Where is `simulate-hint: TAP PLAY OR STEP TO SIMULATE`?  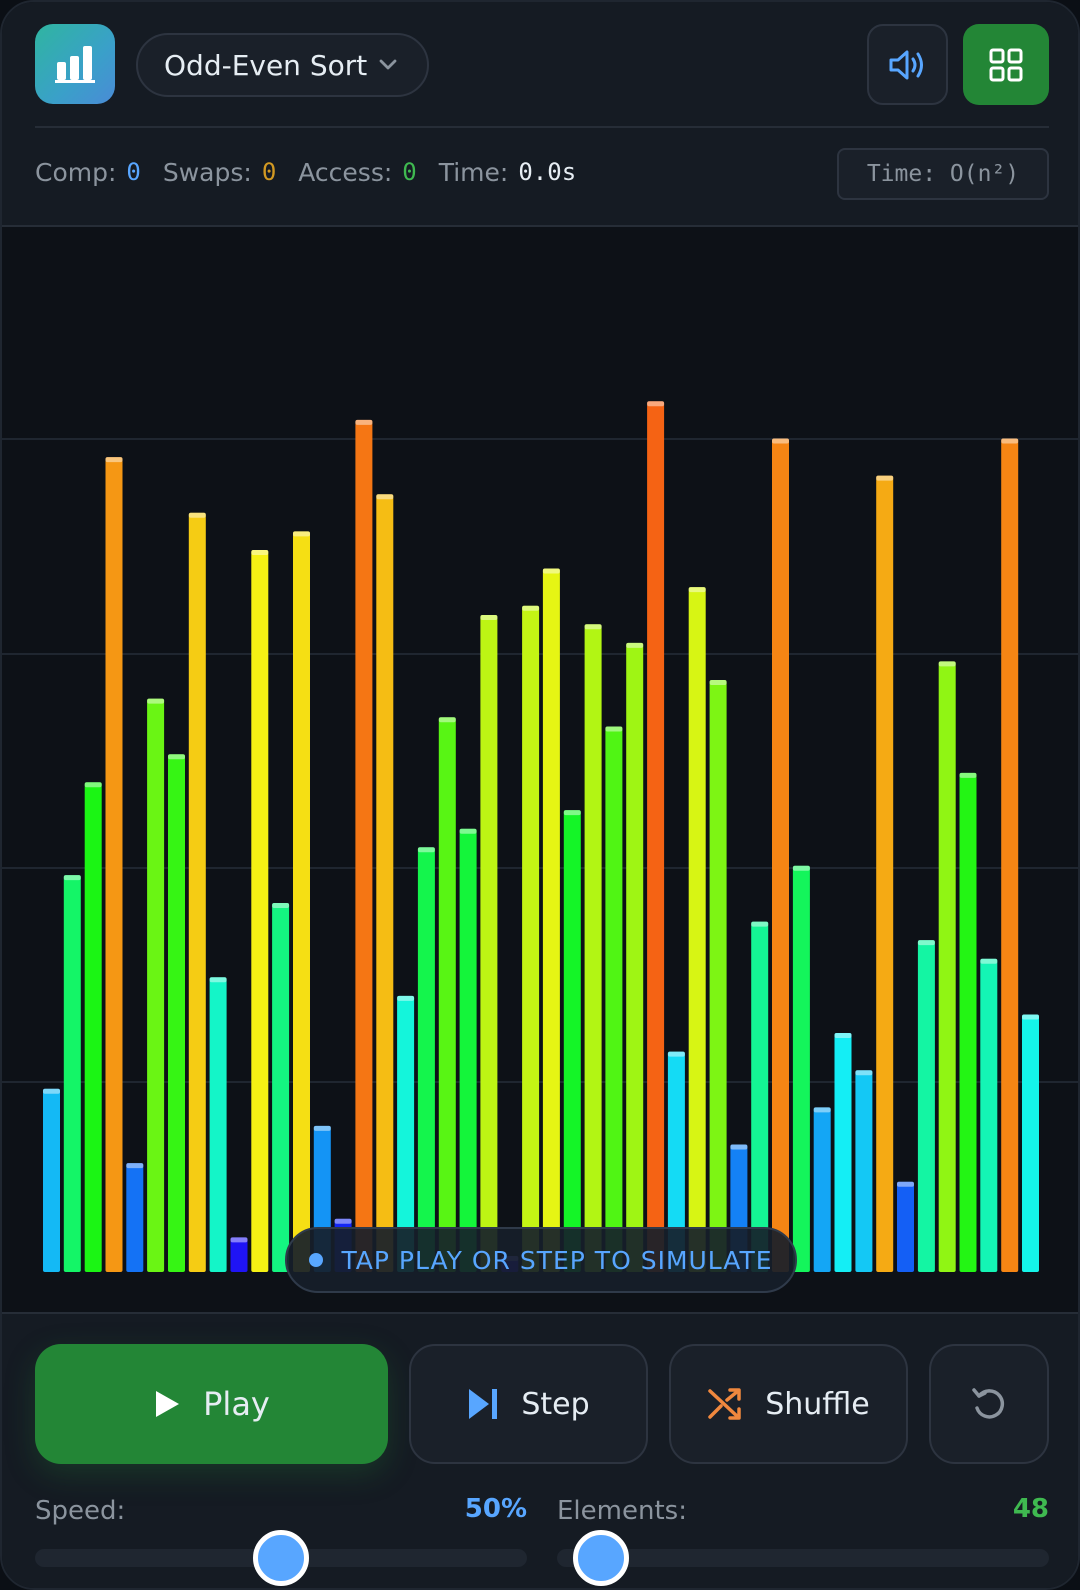 simulate-hint: TAP PLAY OR STEP TO SIMULATE is located at coordinates (541, 1260).